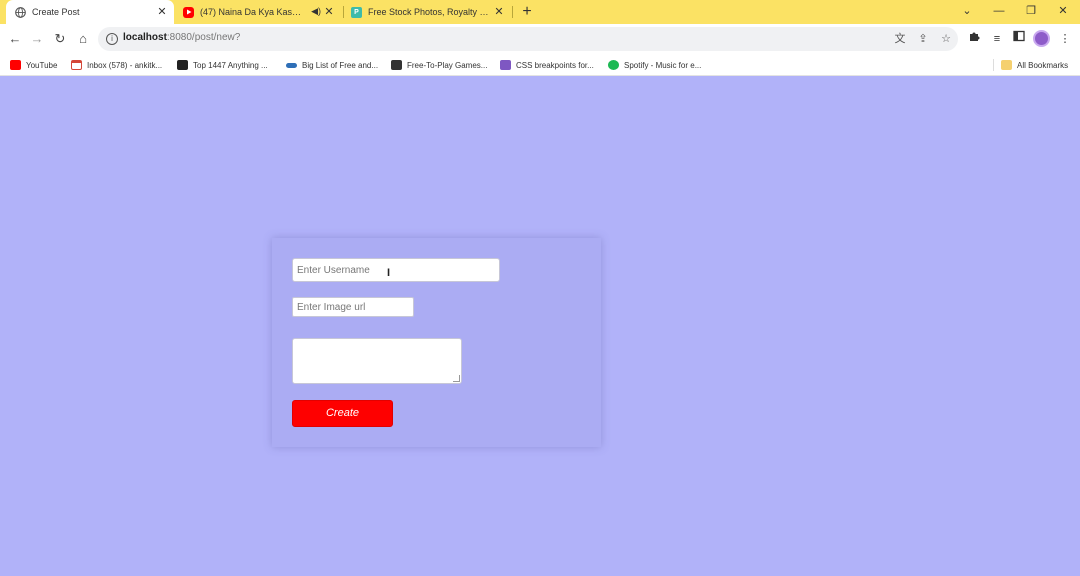 The image size is (1080, 576). Describe the element at coordinates (181, 37) in the screenshot. I see `url-text: localhost:8080/post/new?` at that location.